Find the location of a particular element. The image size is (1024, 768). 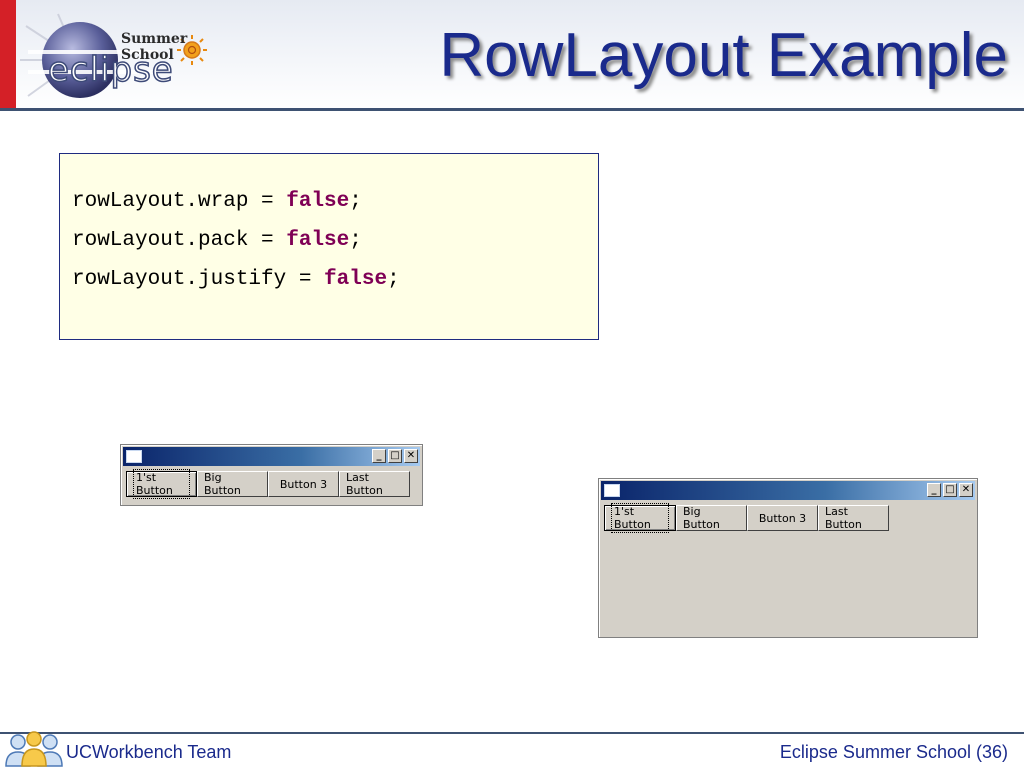

code-line: rowLayout.justify = false; is located at coordinates (236, 284).